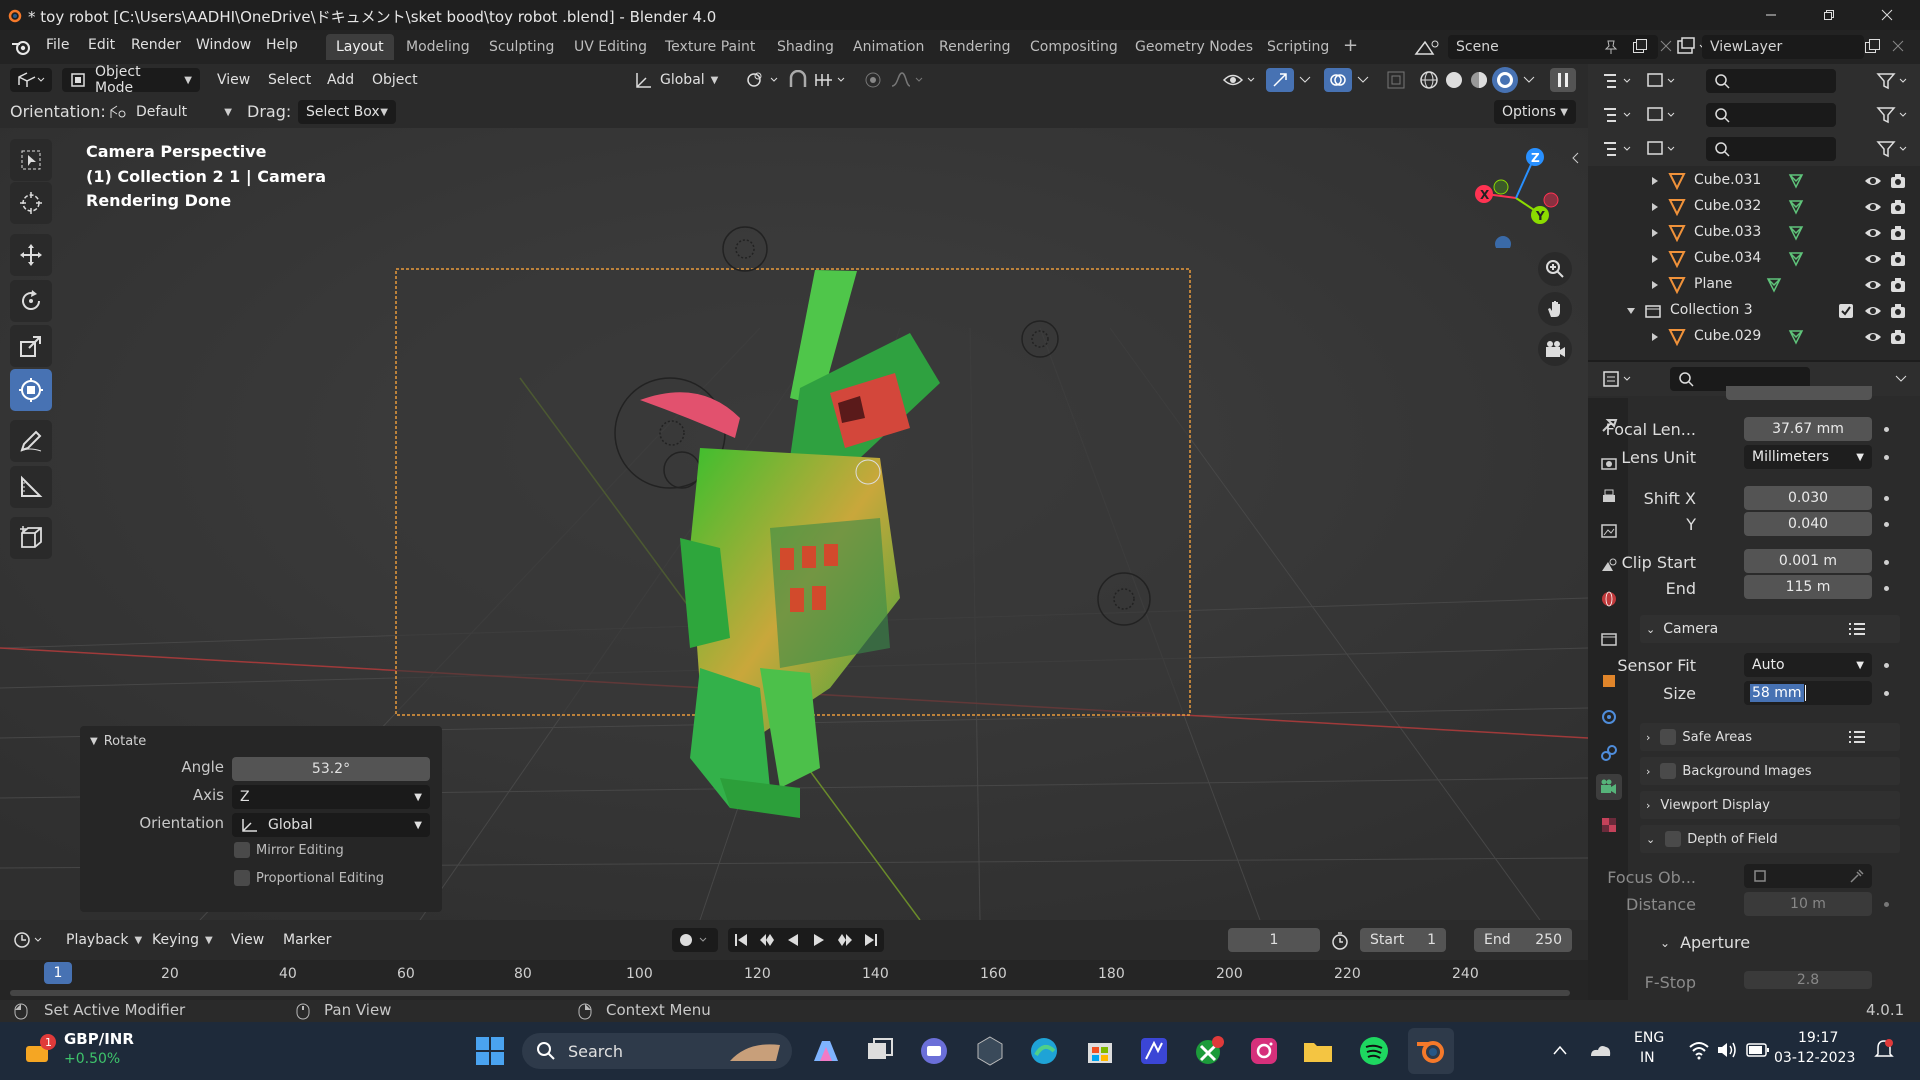  What do you see at coordinates (1649, 1038) in the screenshot?
I see `language-code: ENG` at bounding box center [1649, 1038].